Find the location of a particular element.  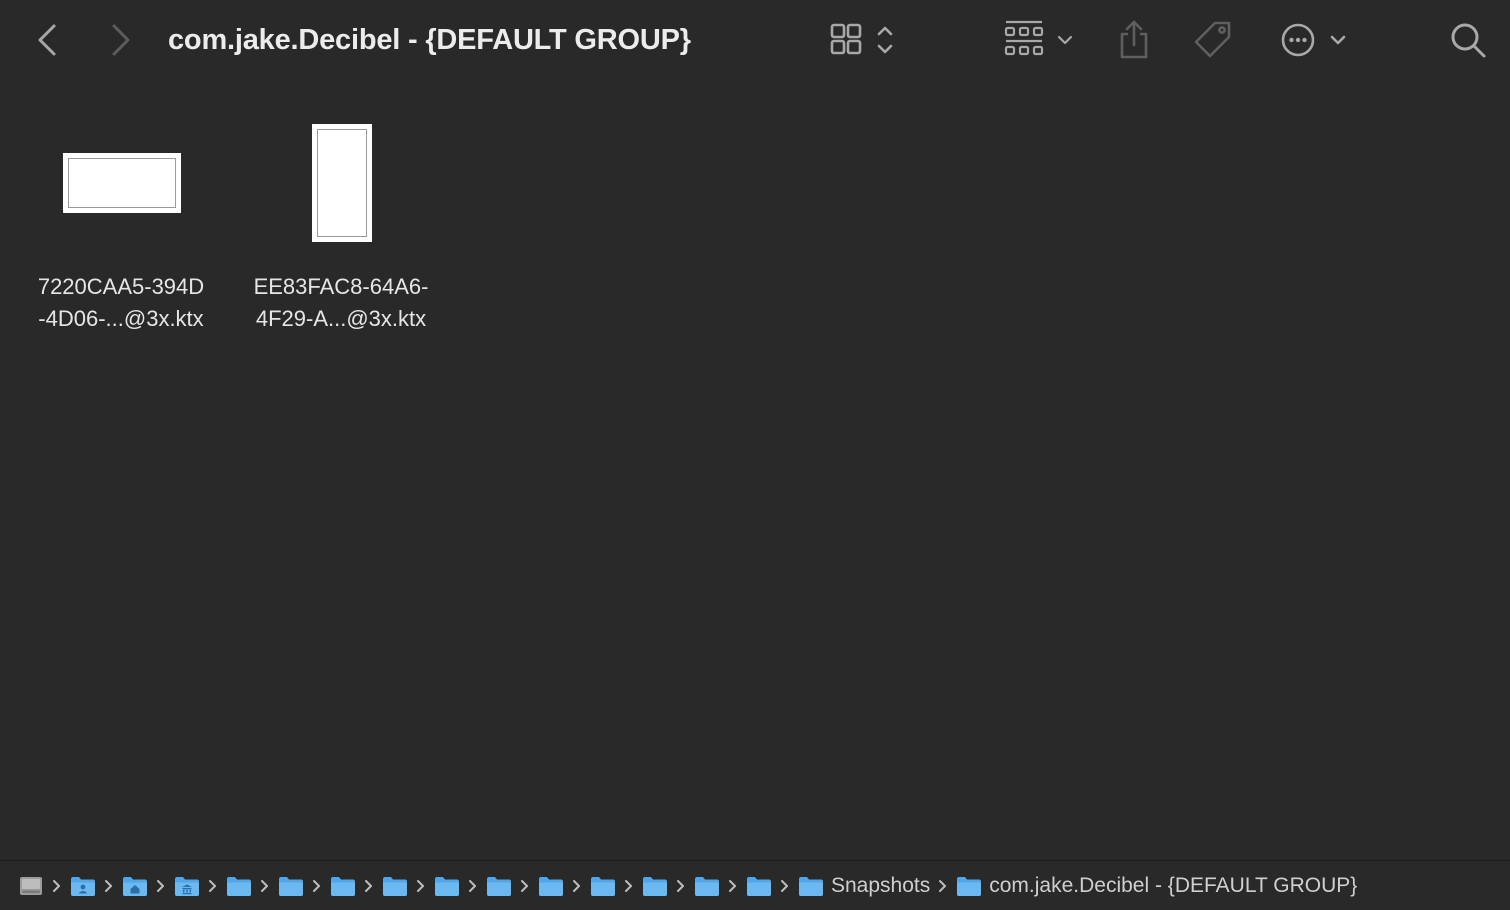

share-icon is located at coordinates (1134, 39).